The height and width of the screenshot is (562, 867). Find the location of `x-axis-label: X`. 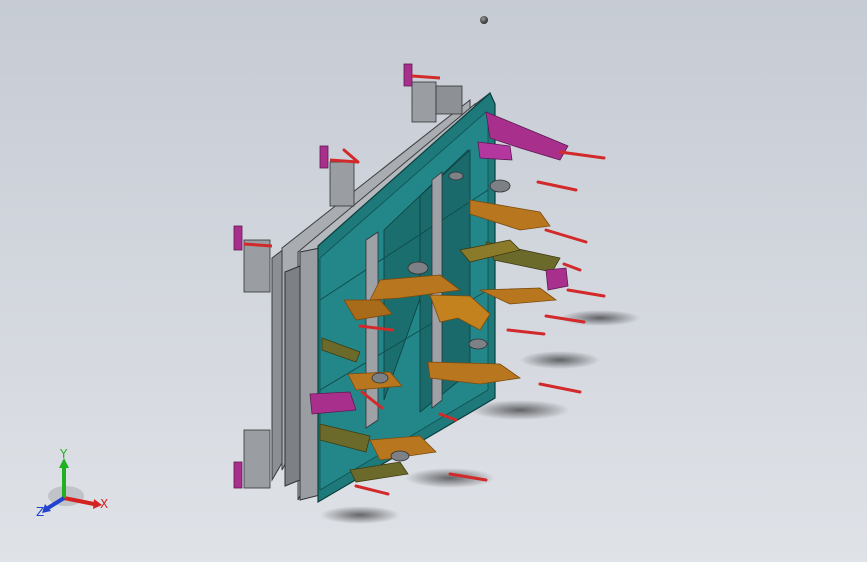

x-axis-label: X is located at coordinates (104, 504).